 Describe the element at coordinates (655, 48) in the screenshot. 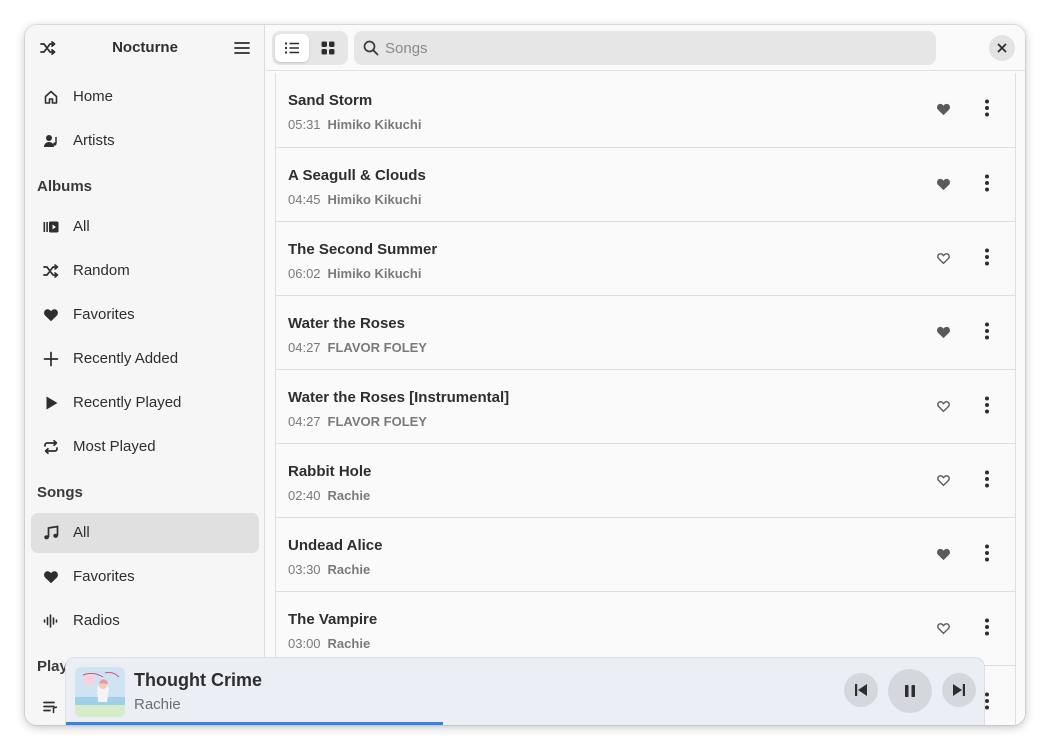

I see `search-input` at that location.